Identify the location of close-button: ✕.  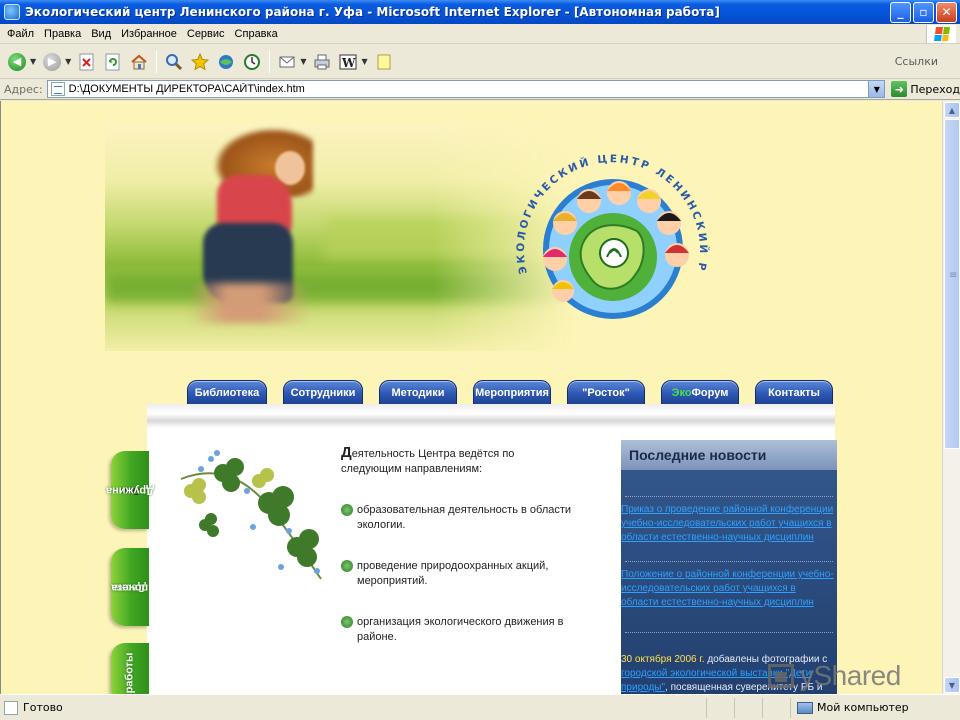
(946, 12).